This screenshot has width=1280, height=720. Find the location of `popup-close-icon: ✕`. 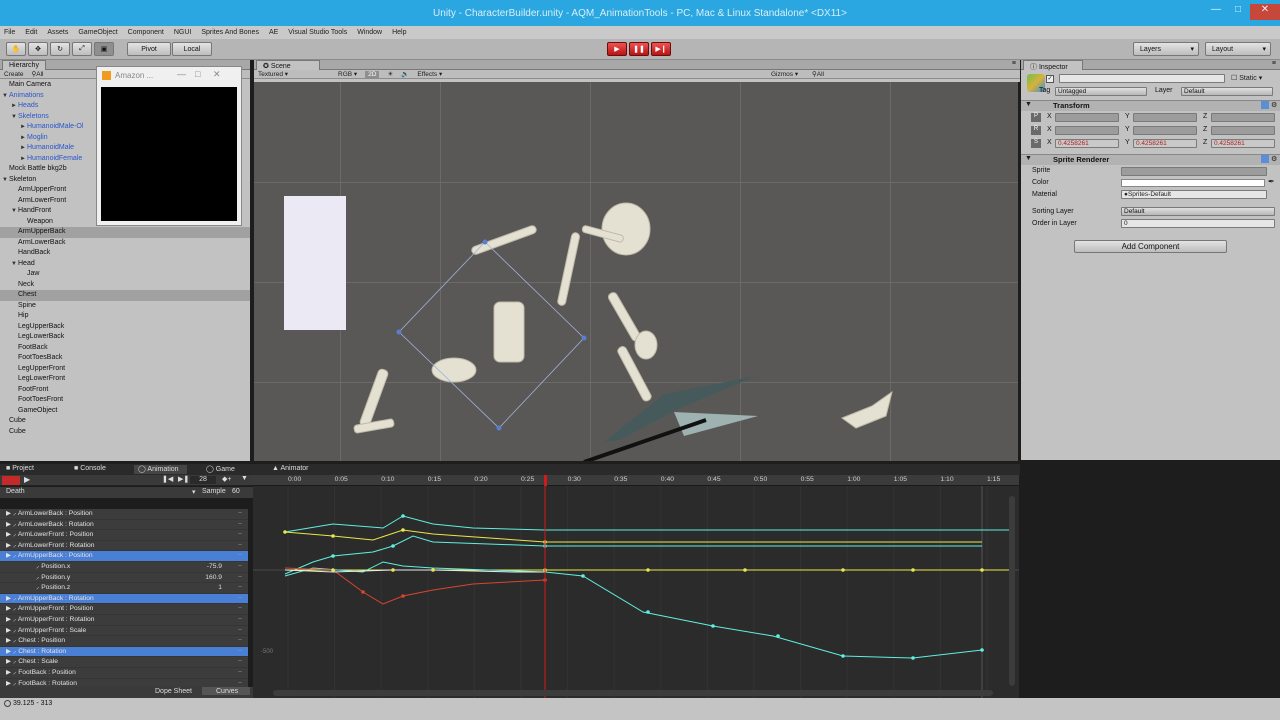

popup-close-icon: ✕ is located at coordinates (217, 74).